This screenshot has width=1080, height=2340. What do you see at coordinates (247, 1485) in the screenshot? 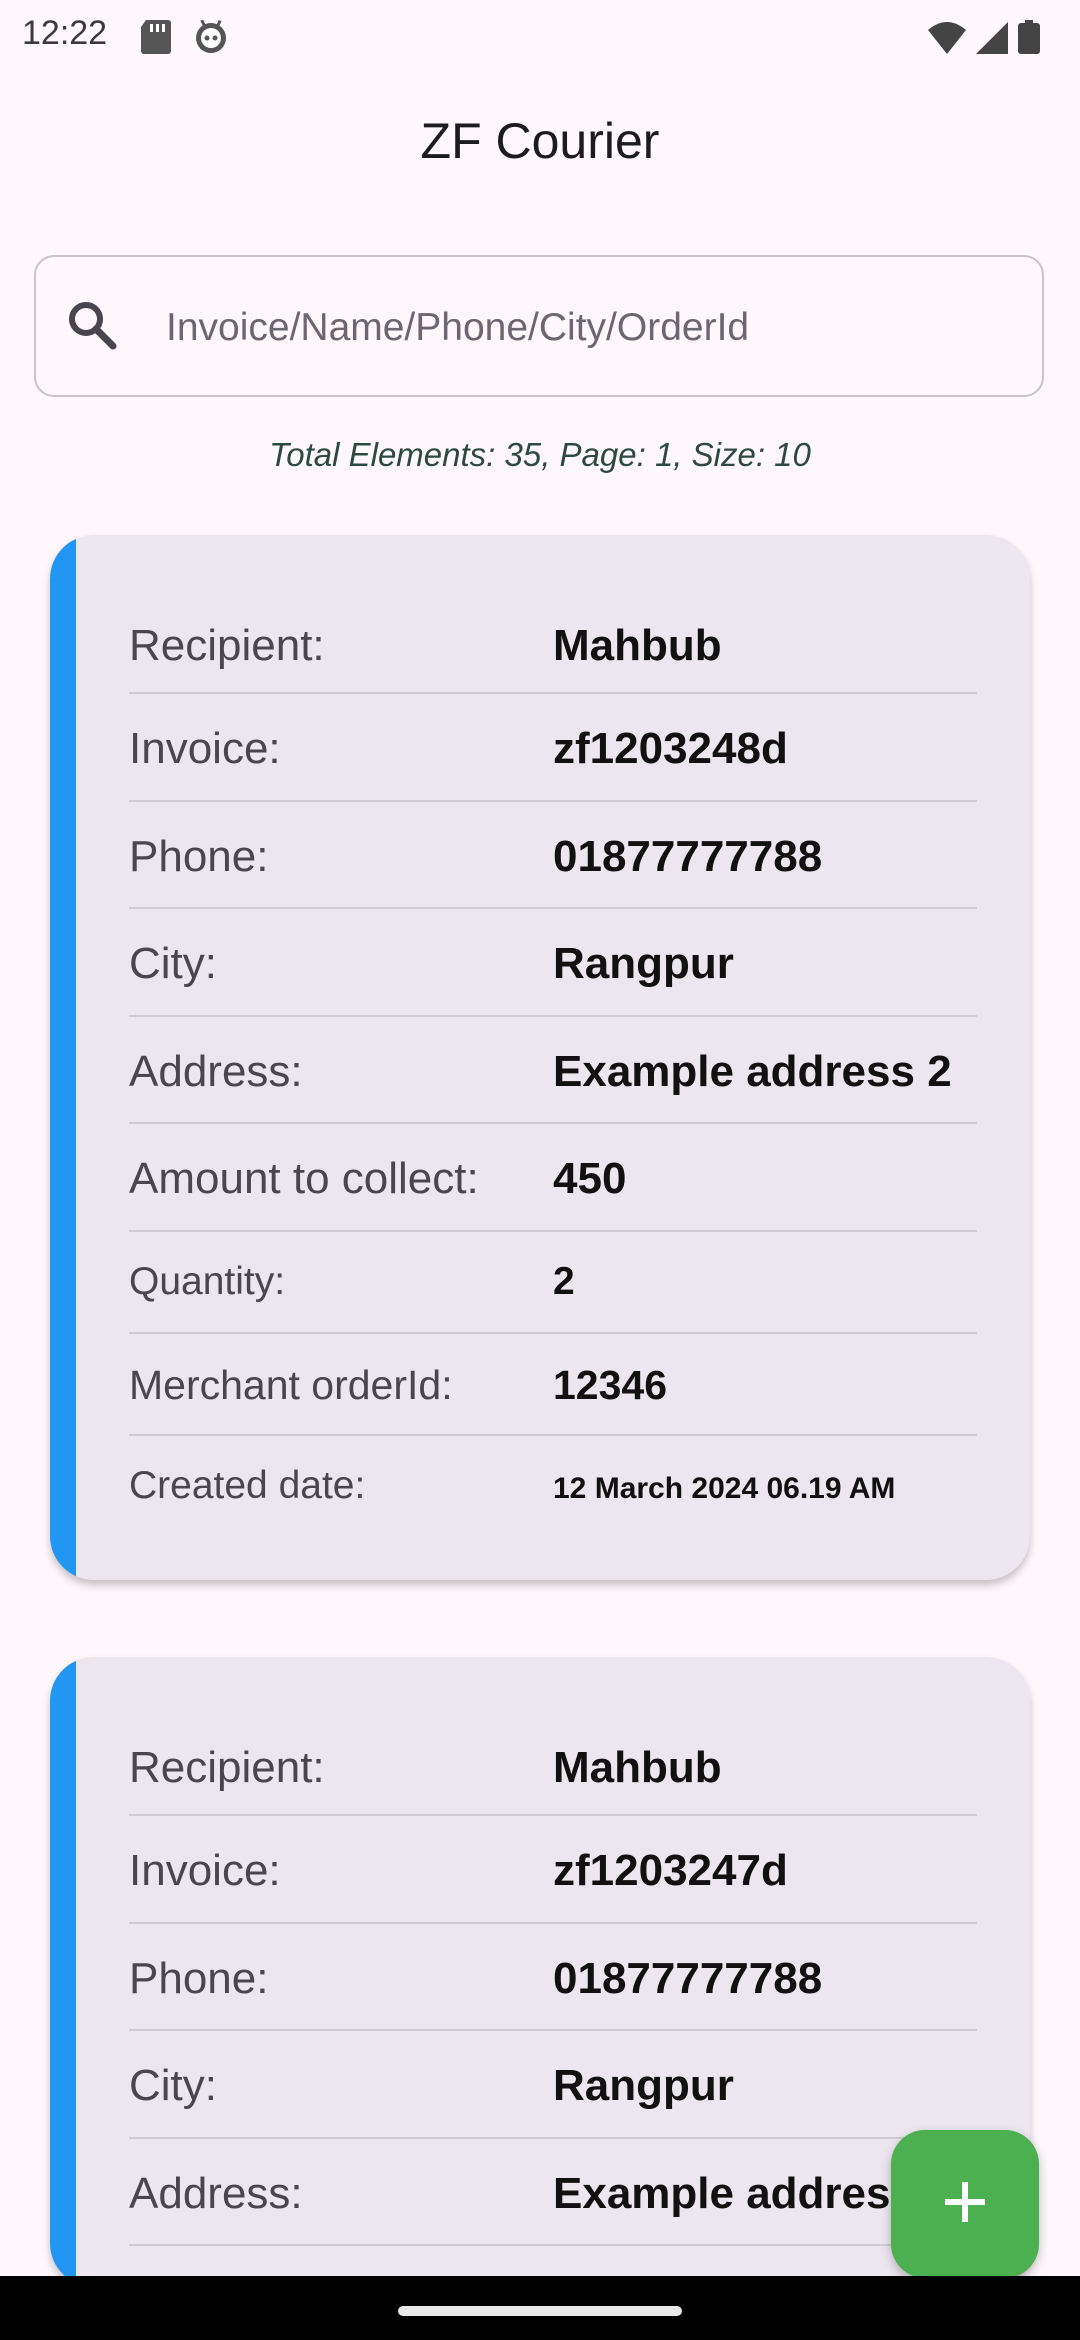
I see `row-label: Created date:` at bounding box center [247, 1485].